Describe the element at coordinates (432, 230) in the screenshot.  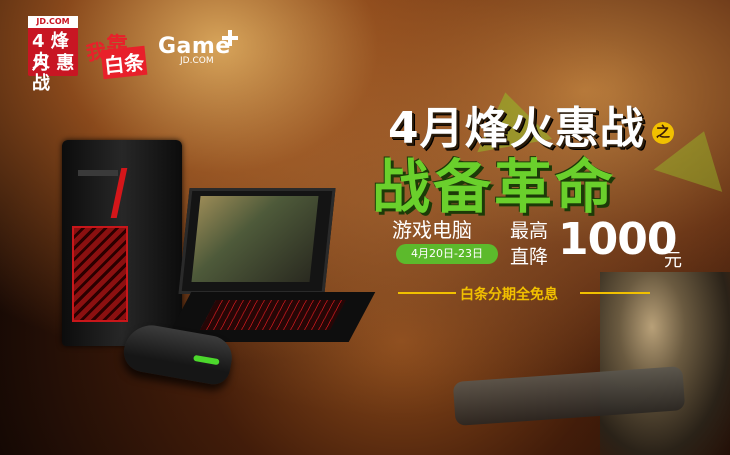
I see `product-category: 游戏电脑` at that location.